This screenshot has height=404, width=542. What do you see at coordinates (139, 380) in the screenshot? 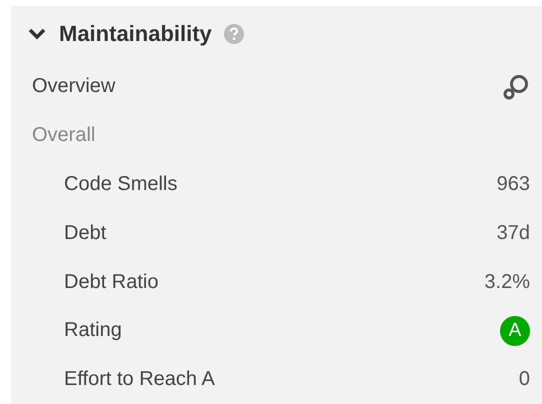
I see `metric-label: Effort to Reach A` at bounding box center [139, 380].